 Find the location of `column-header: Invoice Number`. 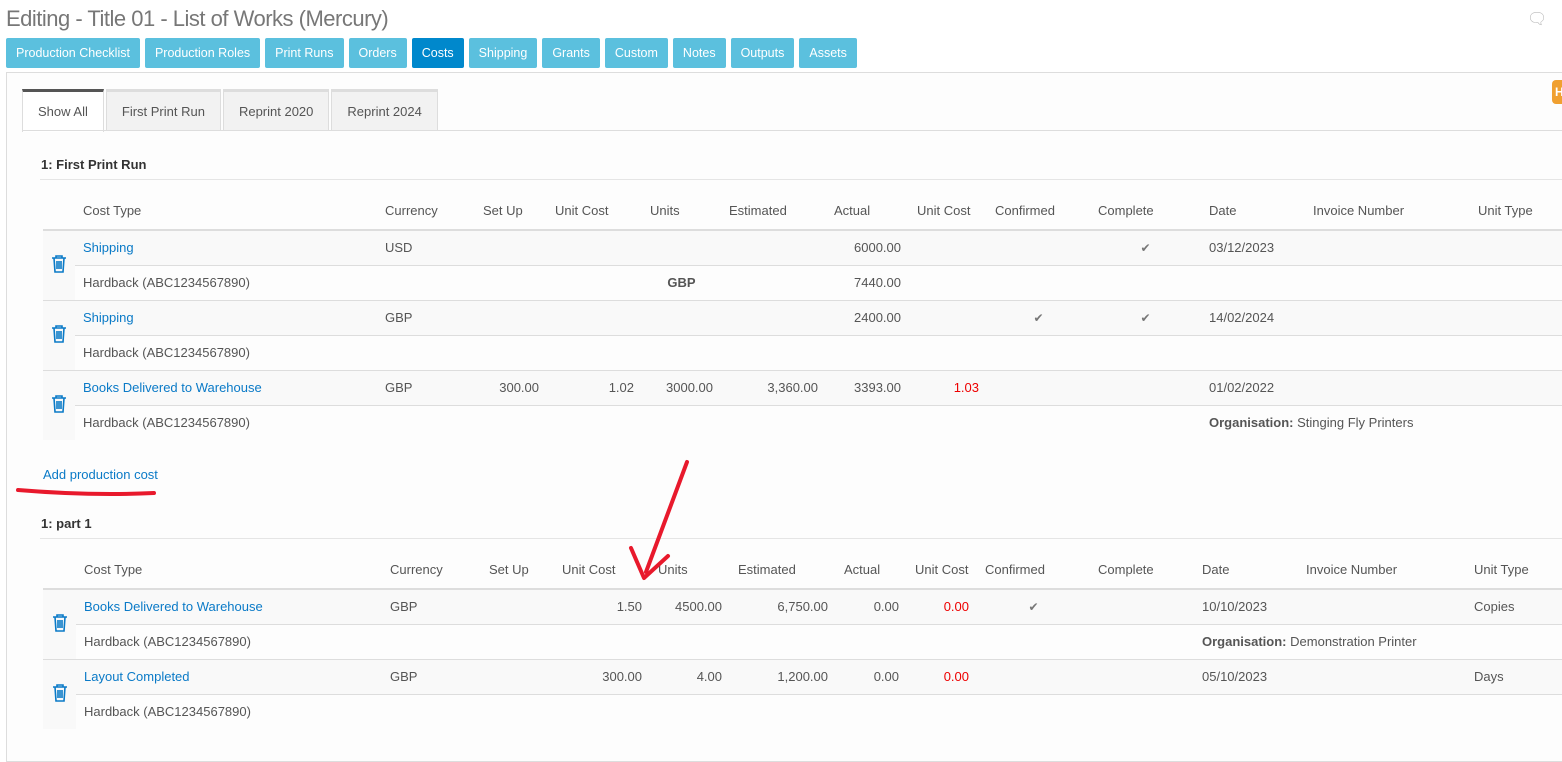

column-header: Invoice Number is located at coordinates (1382, 570).